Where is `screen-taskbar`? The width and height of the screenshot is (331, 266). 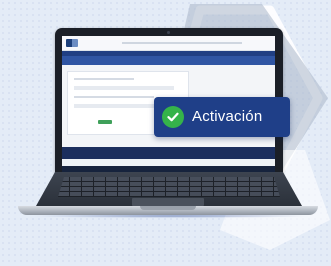
screen-taskbar is located at coordinates (168, 169).